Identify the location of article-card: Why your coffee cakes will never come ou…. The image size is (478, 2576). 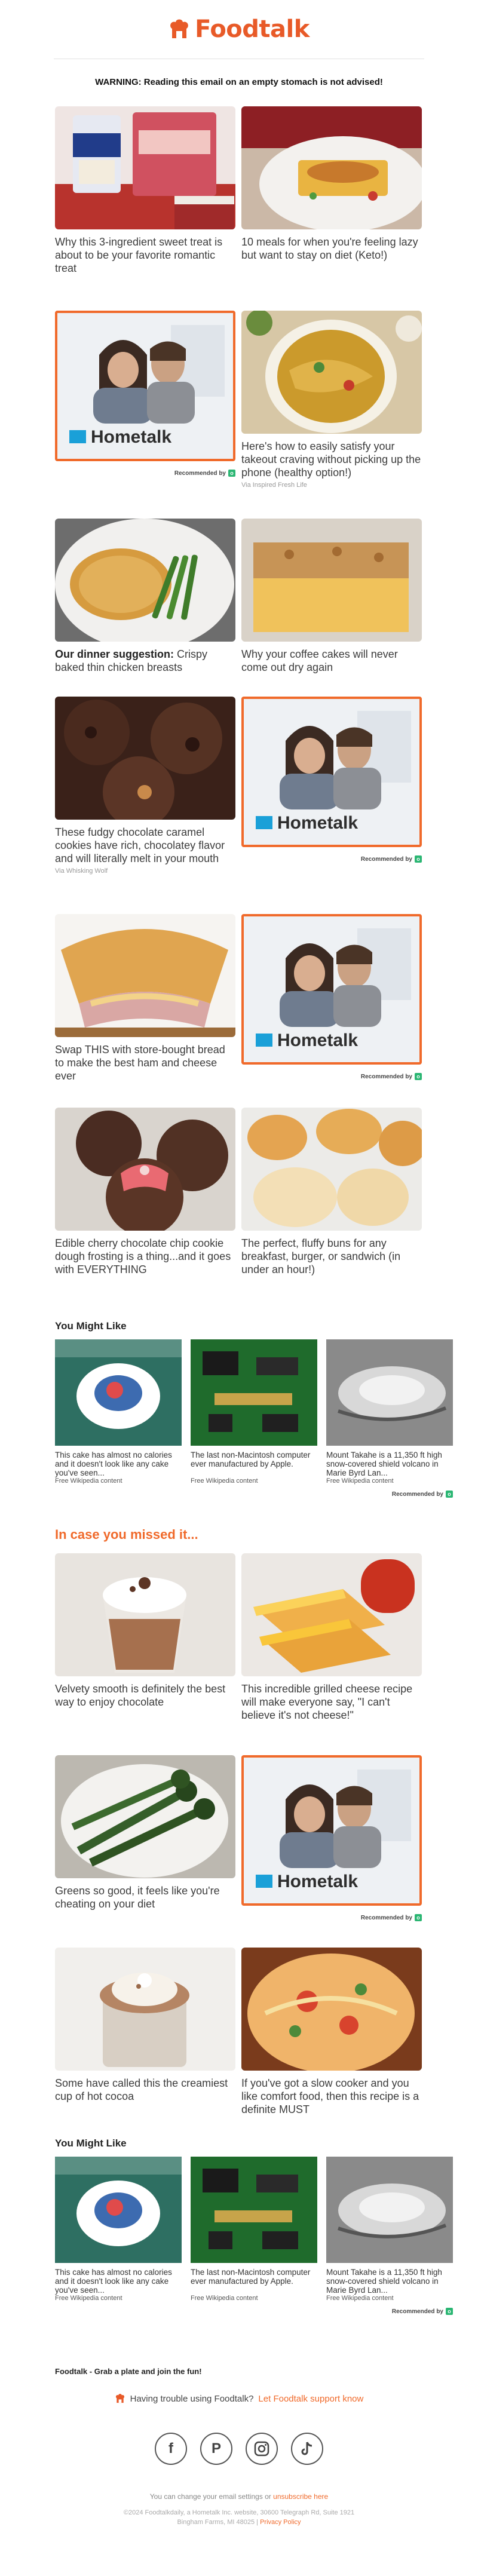
(331, 596).